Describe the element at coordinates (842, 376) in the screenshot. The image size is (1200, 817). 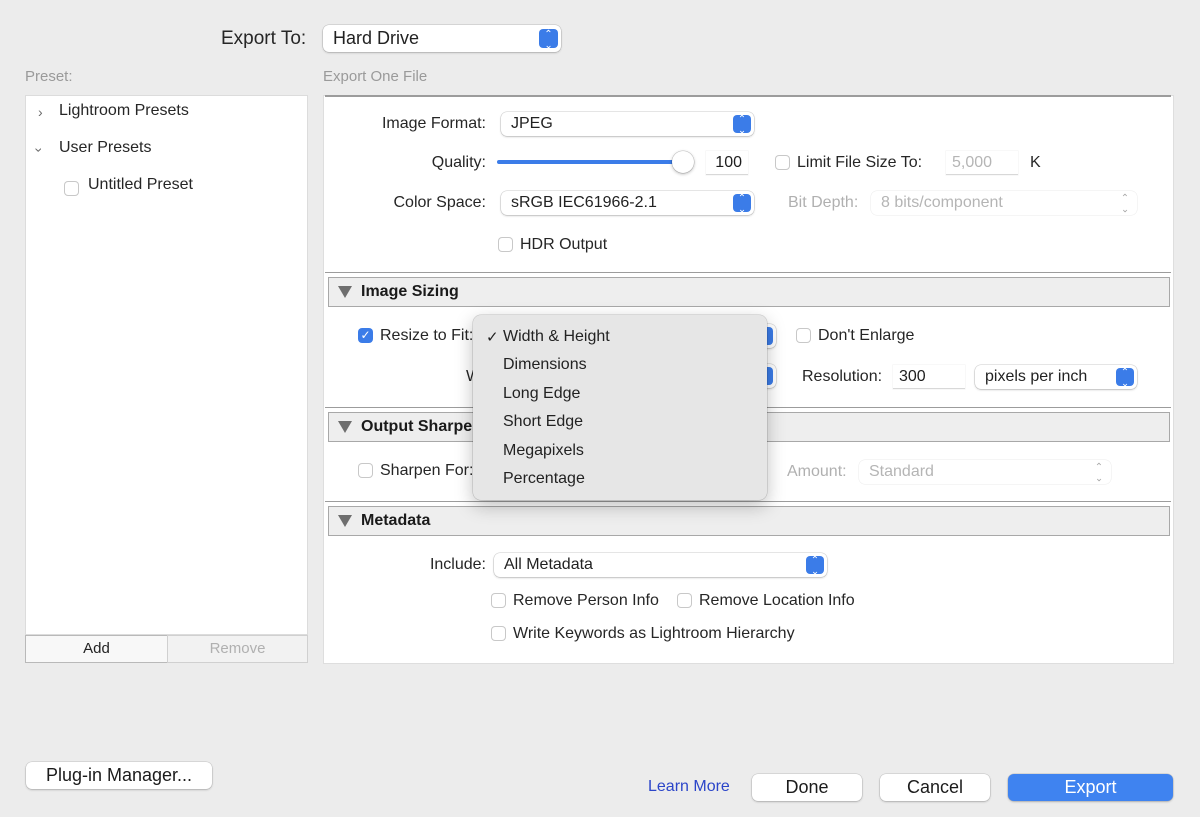
I see `resolution-label: Resolution:` at that location.